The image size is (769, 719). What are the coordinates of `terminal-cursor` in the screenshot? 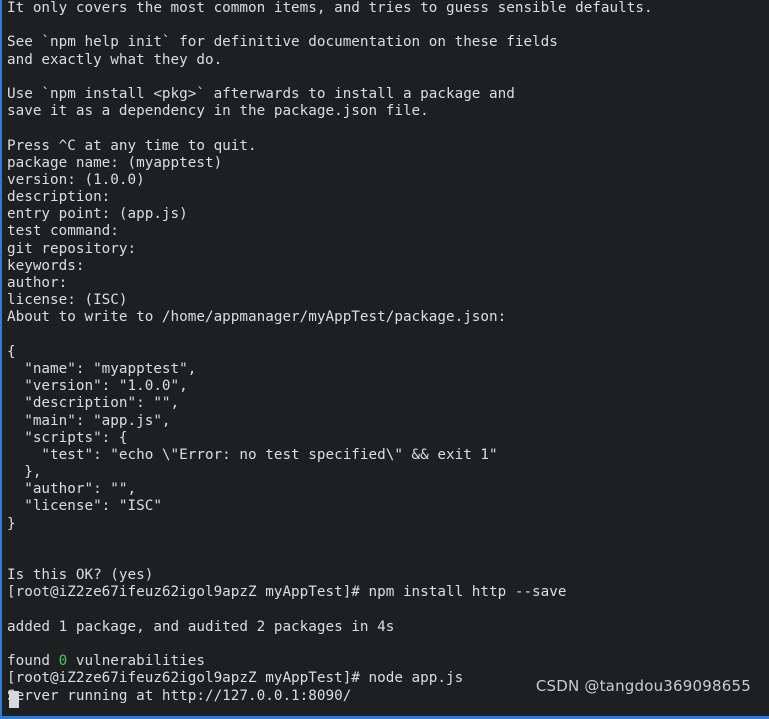 It's located at (14, 699).